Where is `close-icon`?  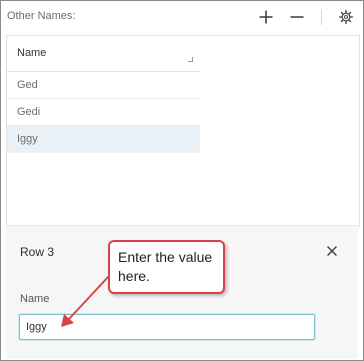
close-icon is located at coordinates (332, 251).